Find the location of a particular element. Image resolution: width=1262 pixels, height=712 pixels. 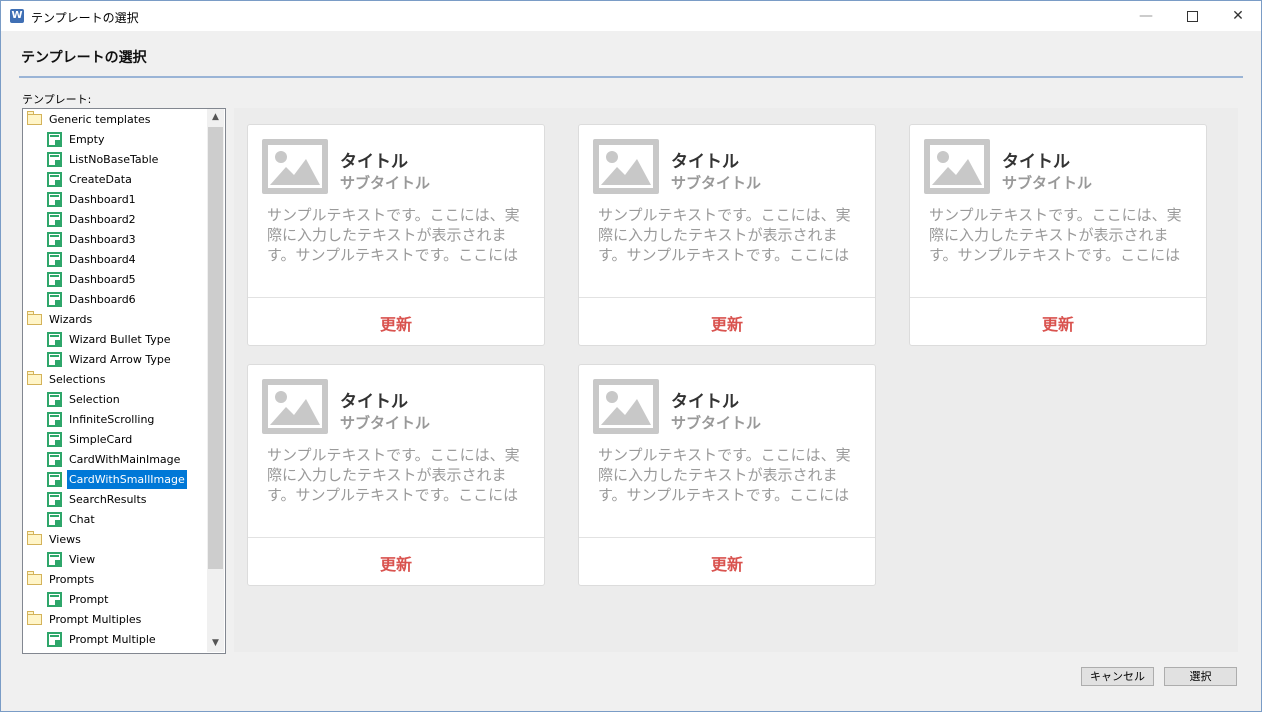

tree-item-label: Dashboard5 is located at coordinates (102, 279).